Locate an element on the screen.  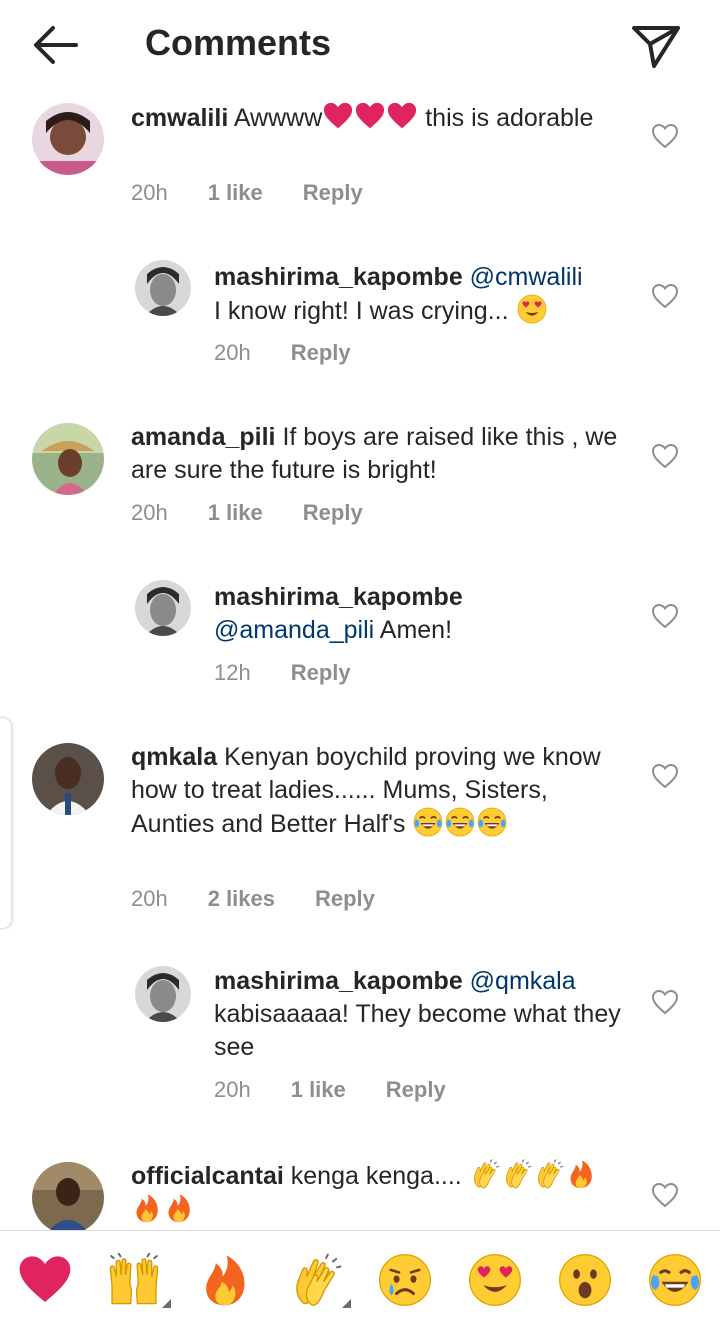
reaction-astonished-face-button is located at coordinates (585, 1280).